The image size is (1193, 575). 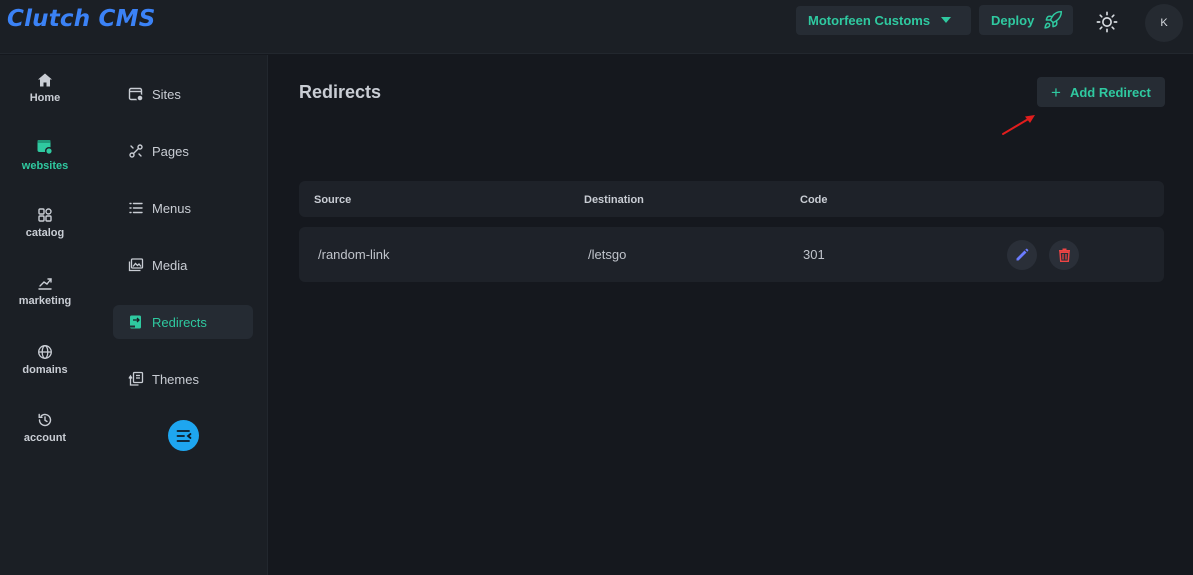 What do you see at coordinates (45, 420) in the screenshot?
I see `history-icon` at bounding box center [45, 420].